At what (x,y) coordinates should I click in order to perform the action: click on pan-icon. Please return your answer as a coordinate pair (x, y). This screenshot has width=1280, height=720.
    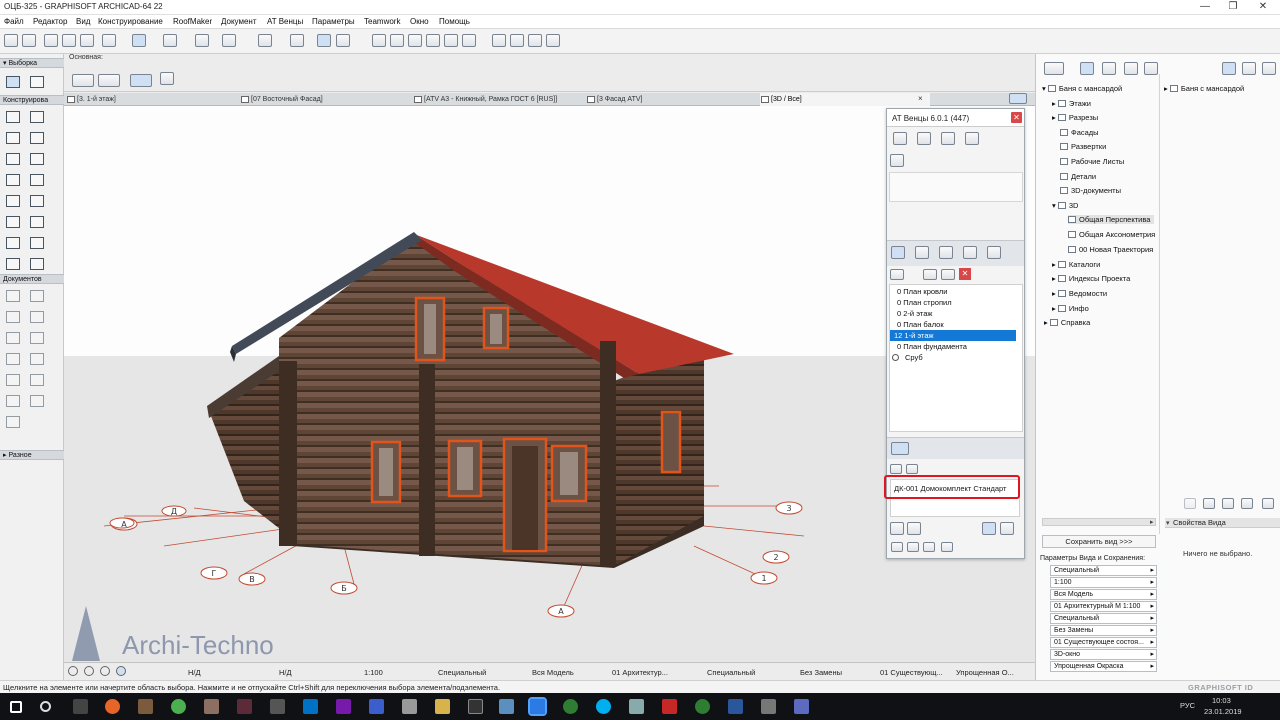
    Looking at the image, I should click on (121, 671).